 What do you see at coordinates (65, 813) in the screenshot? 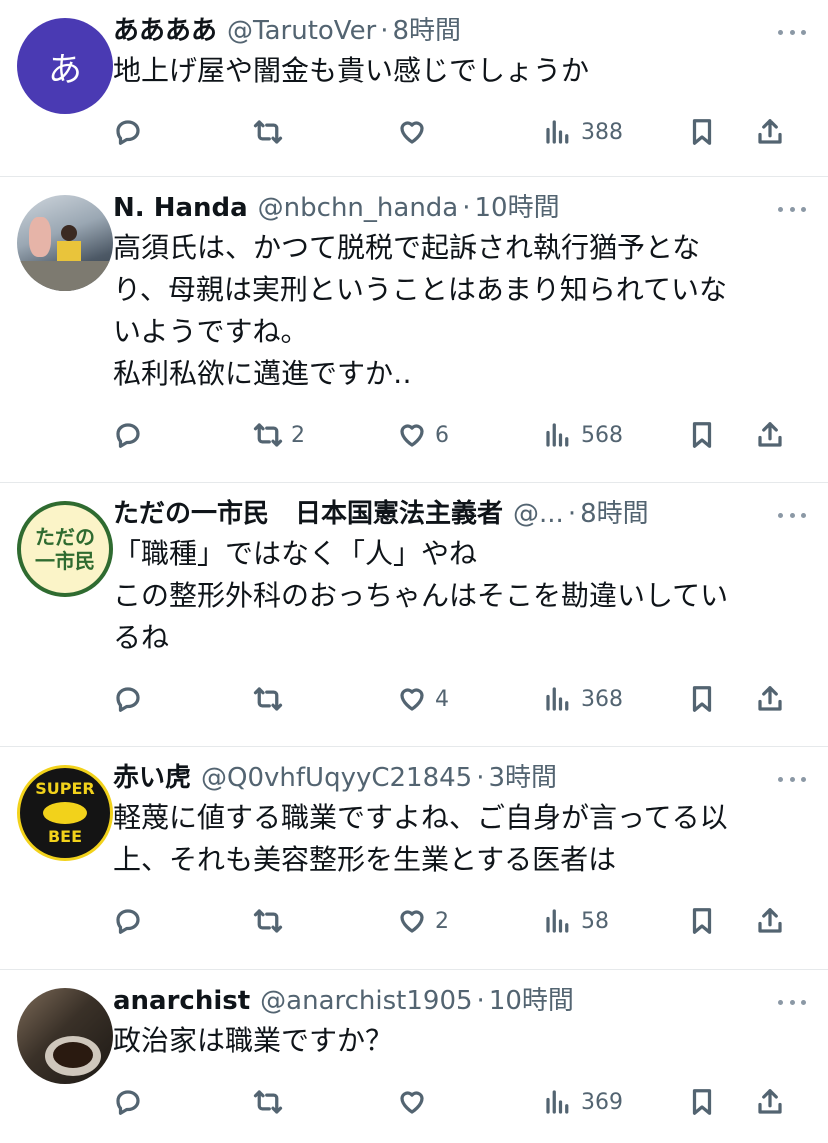
I see `avatar: SUPER BEE` at bounding box center [65, 813].